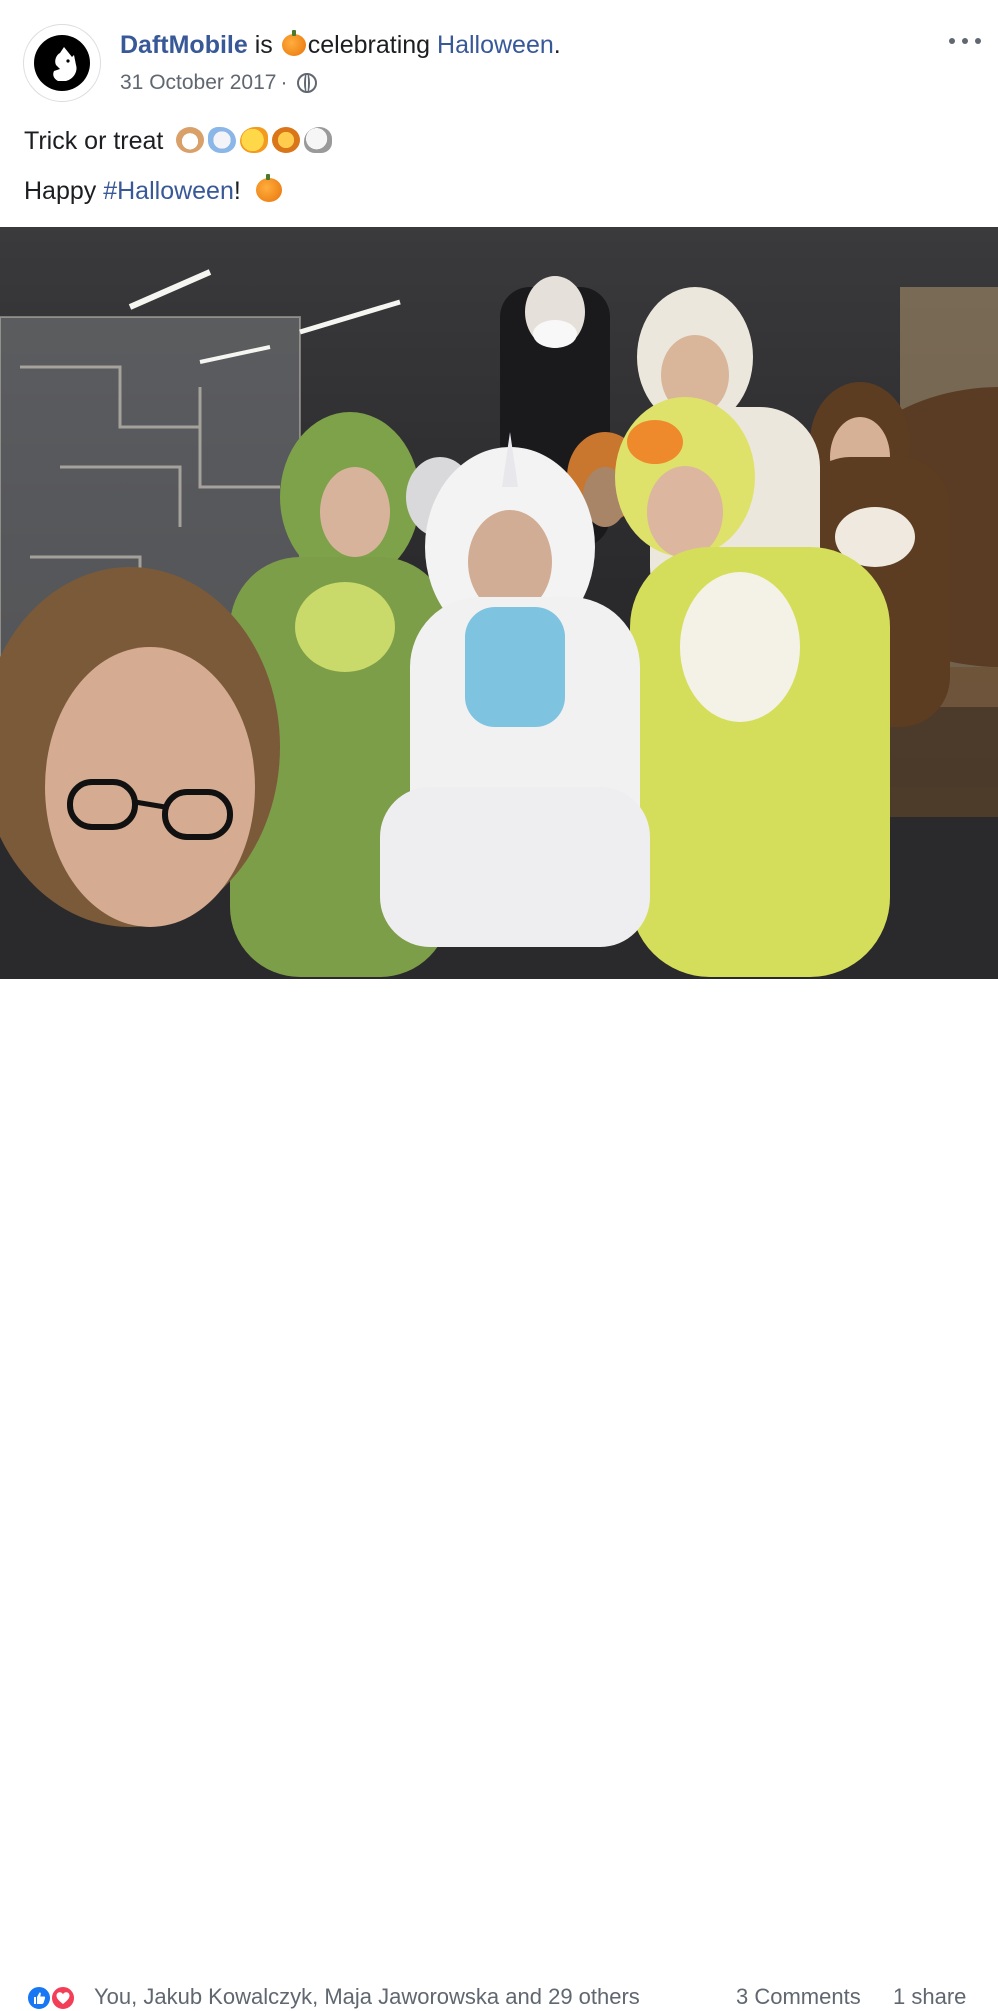 This screenshot has width=998, height=2011. I want to click on activity-verb: celebrating, so click(369, 45).